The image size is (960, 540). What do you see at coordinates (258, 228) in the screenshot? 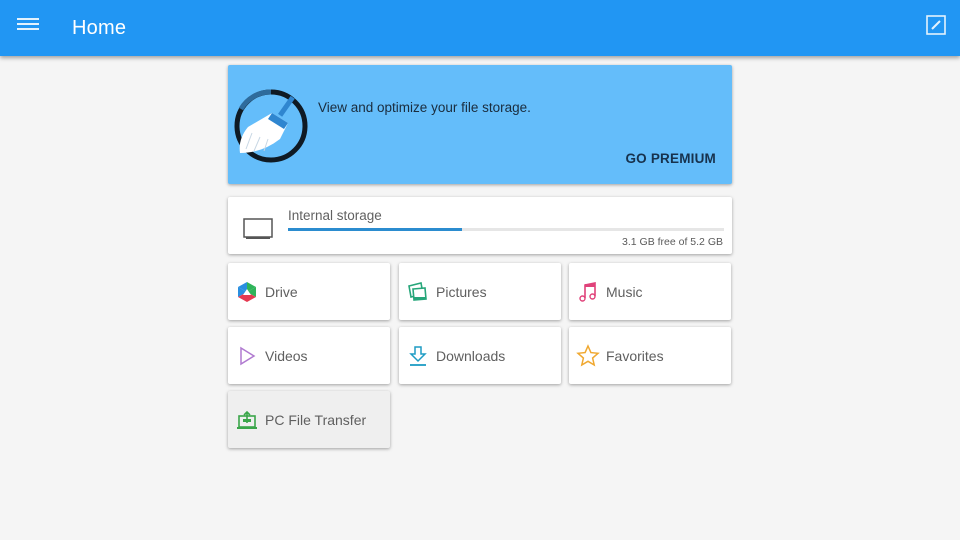
I see `monitor-icon` at bounding box center [258, 228].